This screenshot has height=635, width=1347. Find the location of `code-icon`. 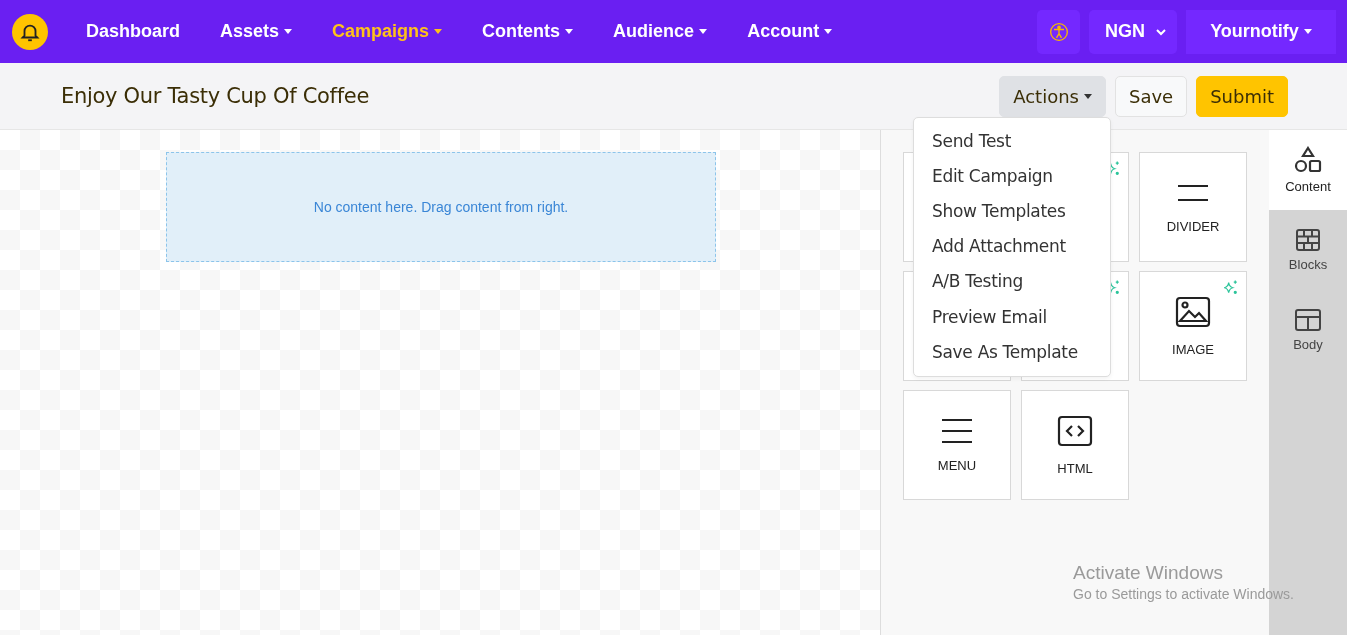

code-icon is located at coordinates (1075, 430).